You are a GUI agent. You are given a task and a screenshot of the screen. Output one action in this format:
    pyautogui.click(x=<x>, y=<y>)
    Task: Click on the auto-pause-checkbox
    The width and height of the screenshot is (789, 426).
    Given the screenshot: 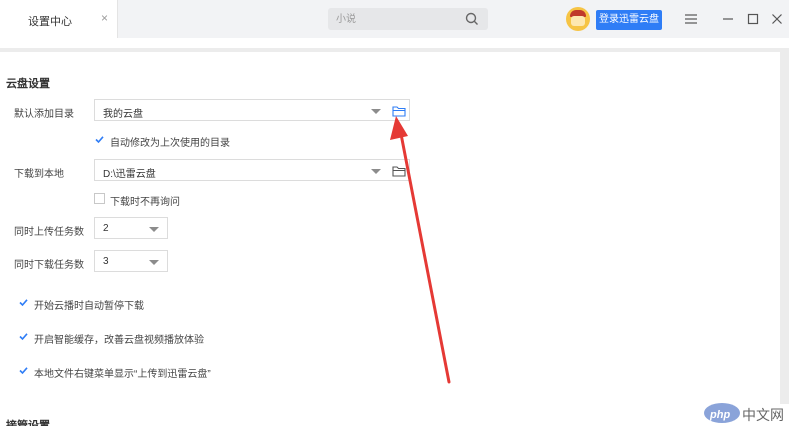 What is the action you would take?
    pyautogui.click(x=23, y=302)
    